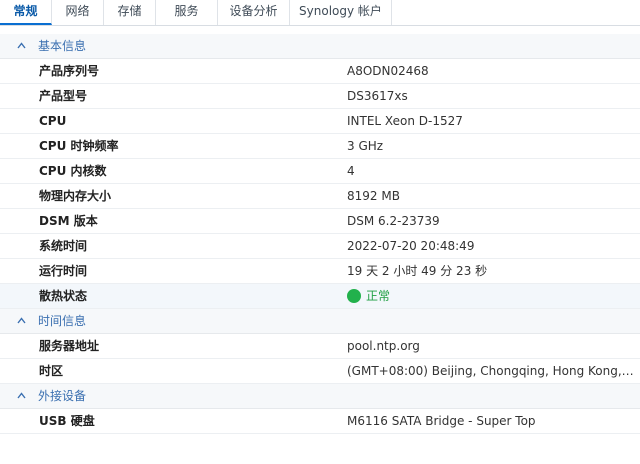  Describe the element at coordinates (320, 121) in the screenshot. I see `info-row-cpu: CPU INTEL Xeon D-1527` at that location.